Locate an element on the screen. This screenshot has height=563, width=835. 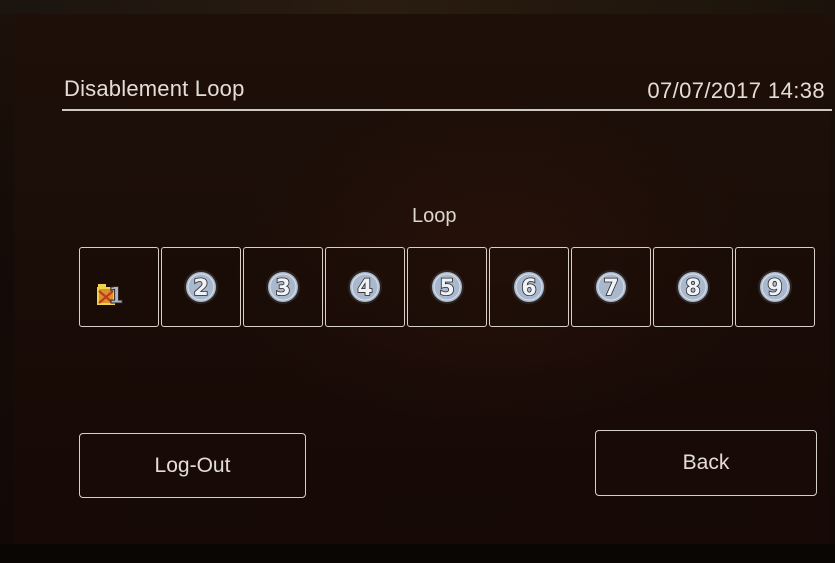
loop-number: 3 is located at coordinates (282, 288).